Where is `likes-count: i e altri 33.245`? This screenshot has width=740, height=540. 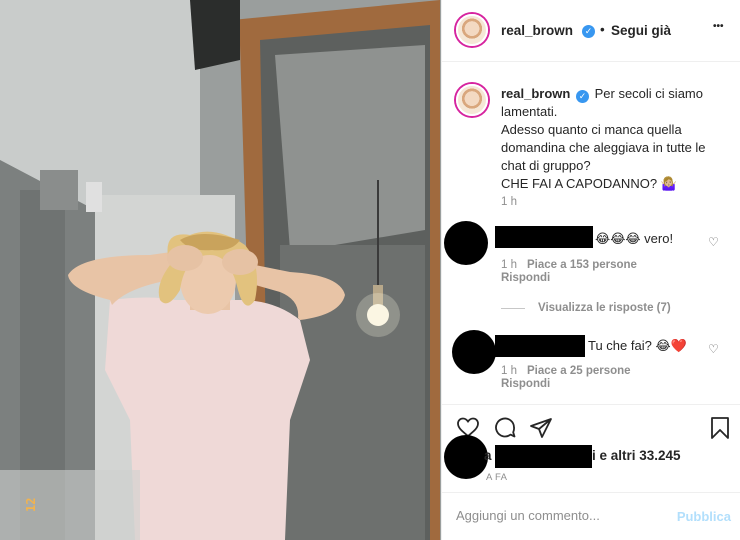
likes-count: i e altri 33.245 is located at coordinates (636, 455).